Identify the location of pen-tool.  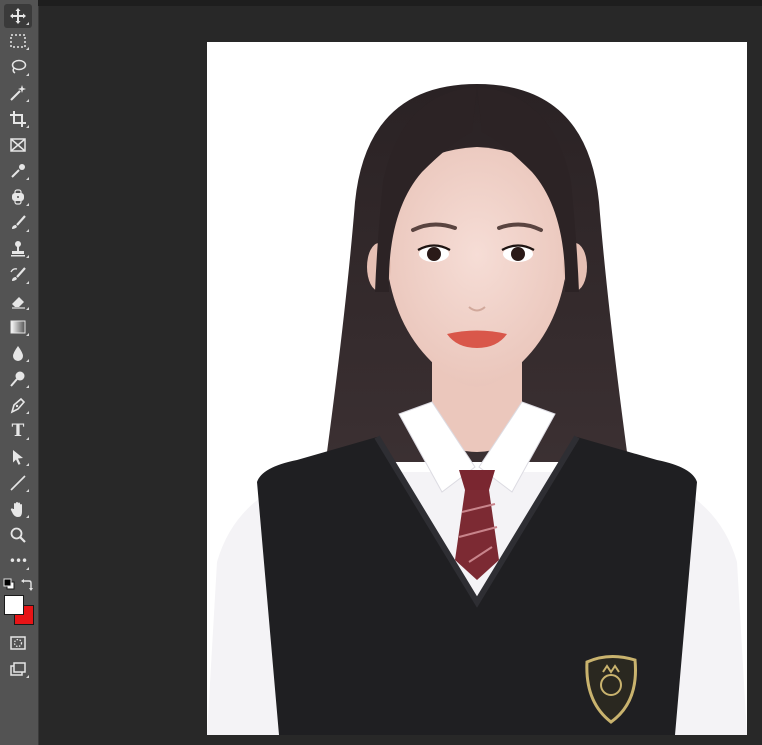
(18, 405).